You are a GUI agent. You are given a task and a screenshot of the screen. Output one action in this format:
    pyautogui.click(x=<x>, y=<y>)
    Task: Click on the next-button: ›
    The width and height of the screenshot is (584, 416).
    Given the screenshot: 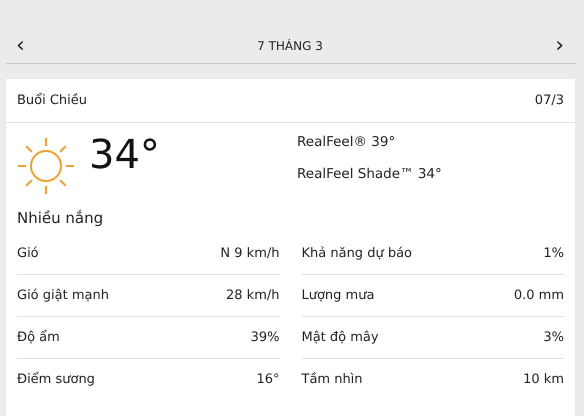 What is the action you would take?
    pyautogui.click(x=559, y=45)
    